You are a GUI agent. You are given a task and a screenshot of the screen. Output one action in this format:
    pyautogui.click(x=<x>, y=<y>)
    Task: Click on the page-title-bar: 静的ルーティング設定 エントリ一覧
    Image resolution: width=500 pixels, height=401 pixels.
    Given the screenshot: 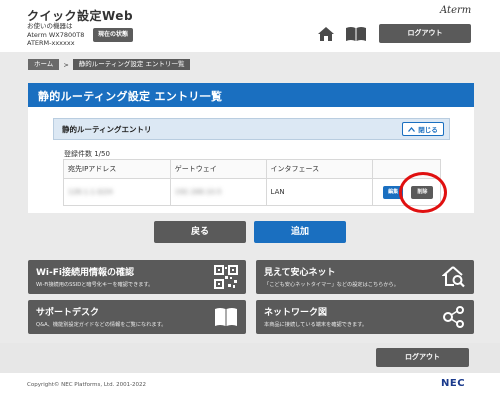 What is the action you would take?
    pyautogui.click(x=251, y=95)
    